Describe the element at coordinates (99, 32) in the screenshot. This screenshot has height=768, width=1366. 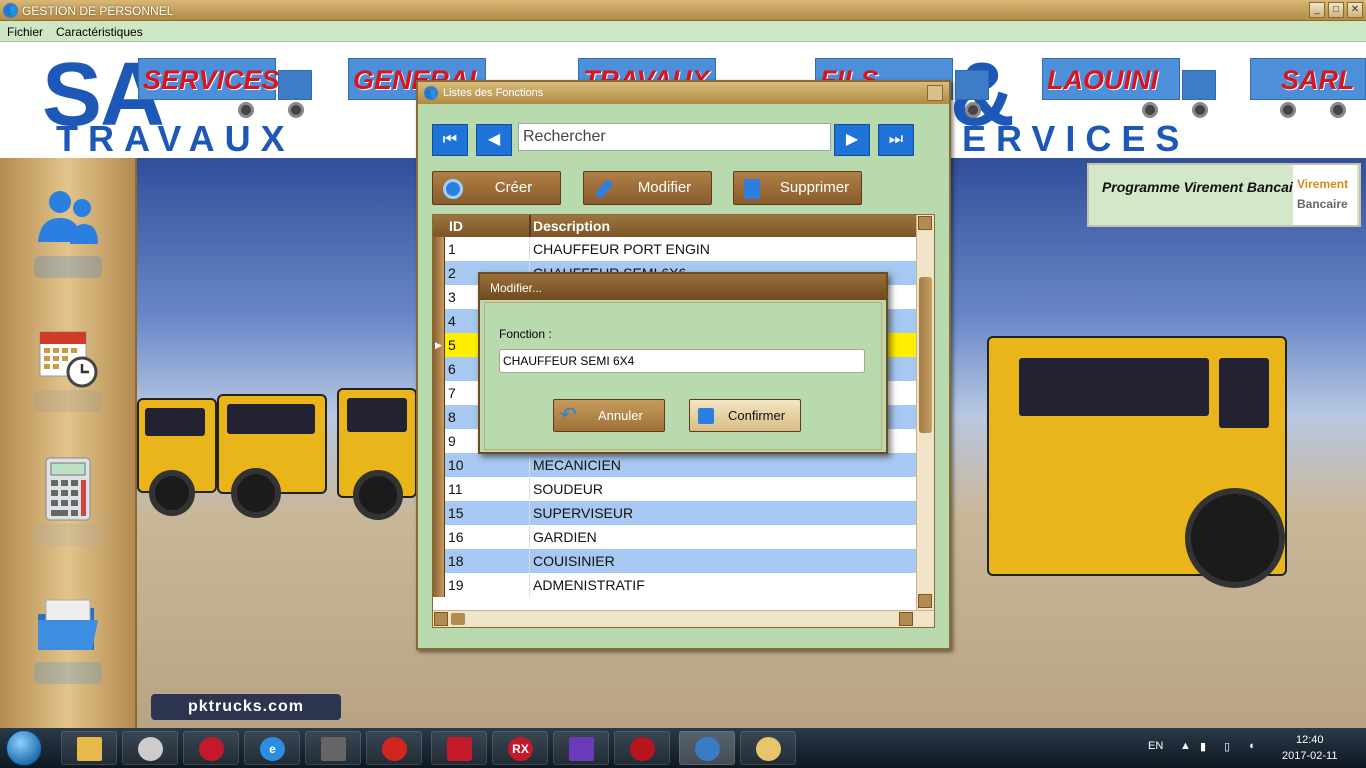
I see `menu-caracteristiques: Caractéristiques` at that location.